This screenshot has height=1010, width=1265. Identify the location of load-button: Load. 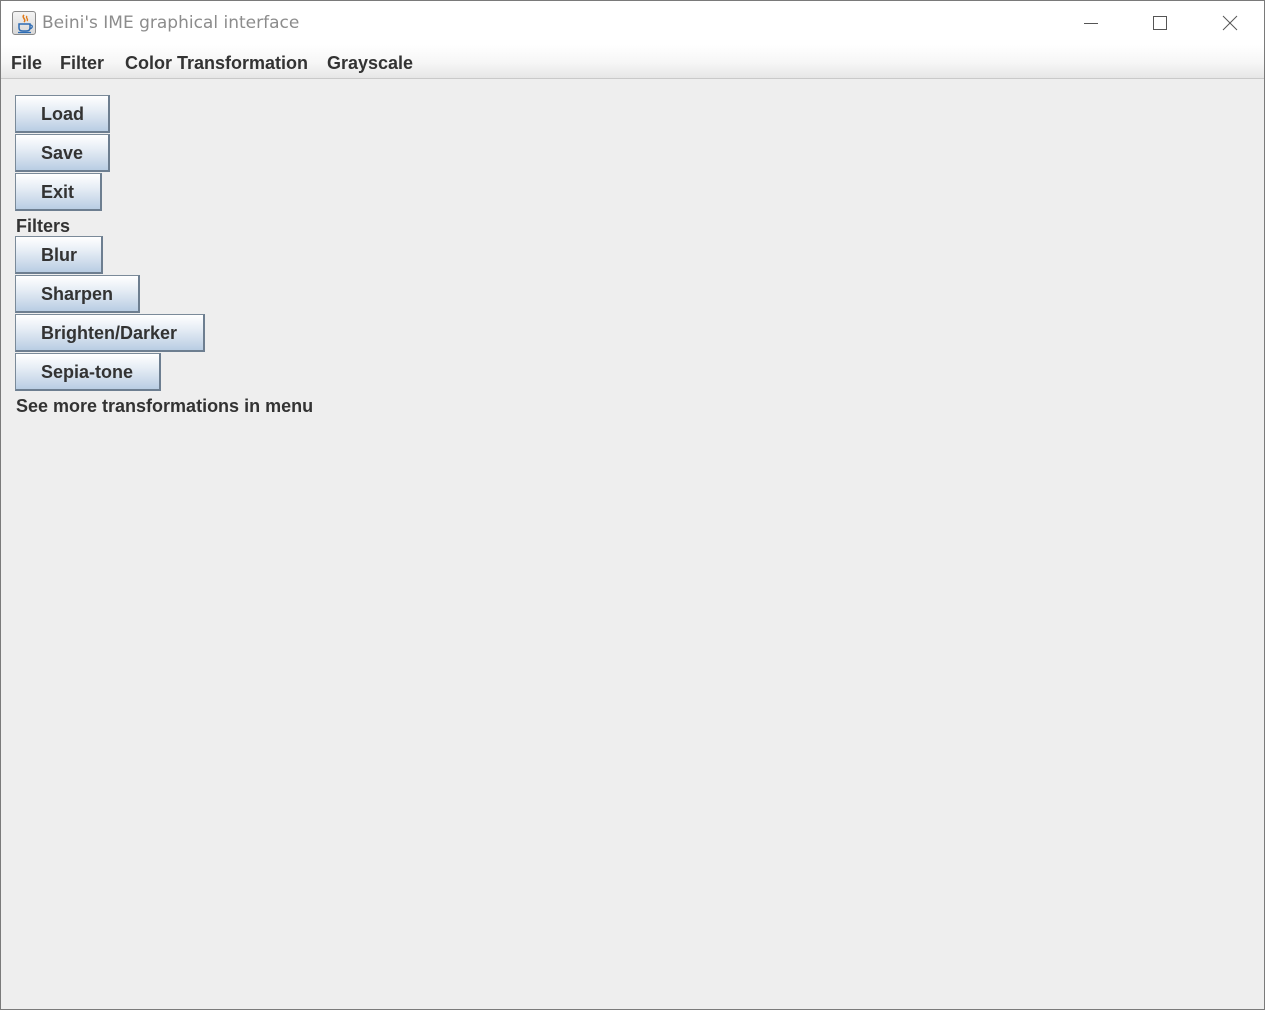
(62, 114).